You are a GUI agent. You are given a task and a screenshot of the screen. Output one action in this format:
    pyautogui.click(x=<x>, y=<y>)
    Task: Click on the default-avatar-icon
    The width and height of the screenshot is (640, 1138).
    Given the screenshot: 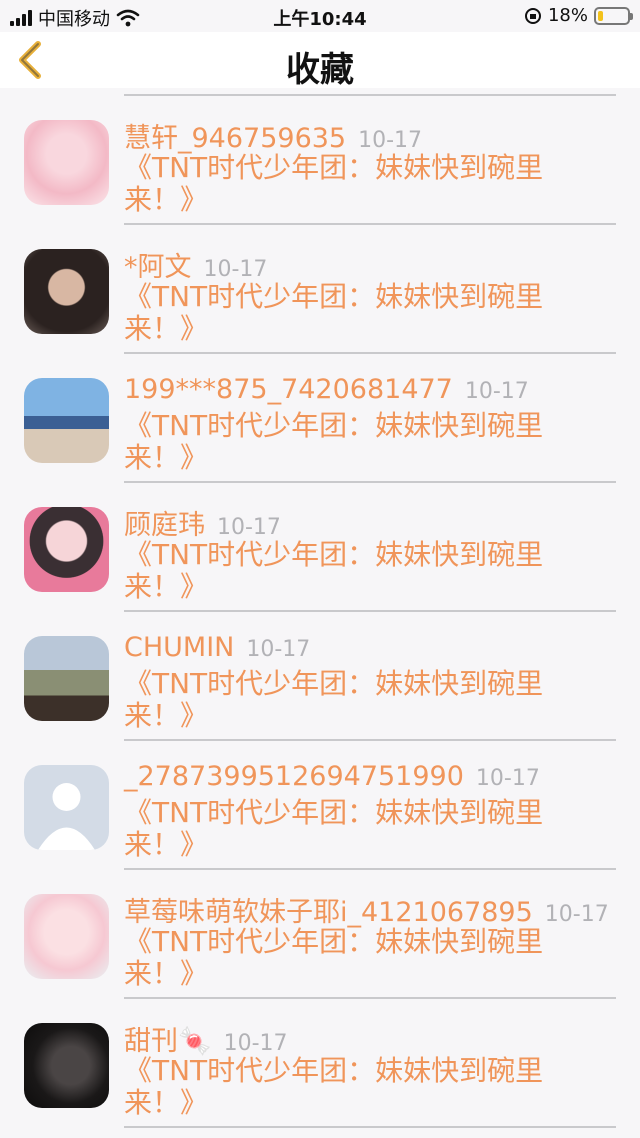 What is the action you would take?
    pyautogui.click(x=66, y=816)
    